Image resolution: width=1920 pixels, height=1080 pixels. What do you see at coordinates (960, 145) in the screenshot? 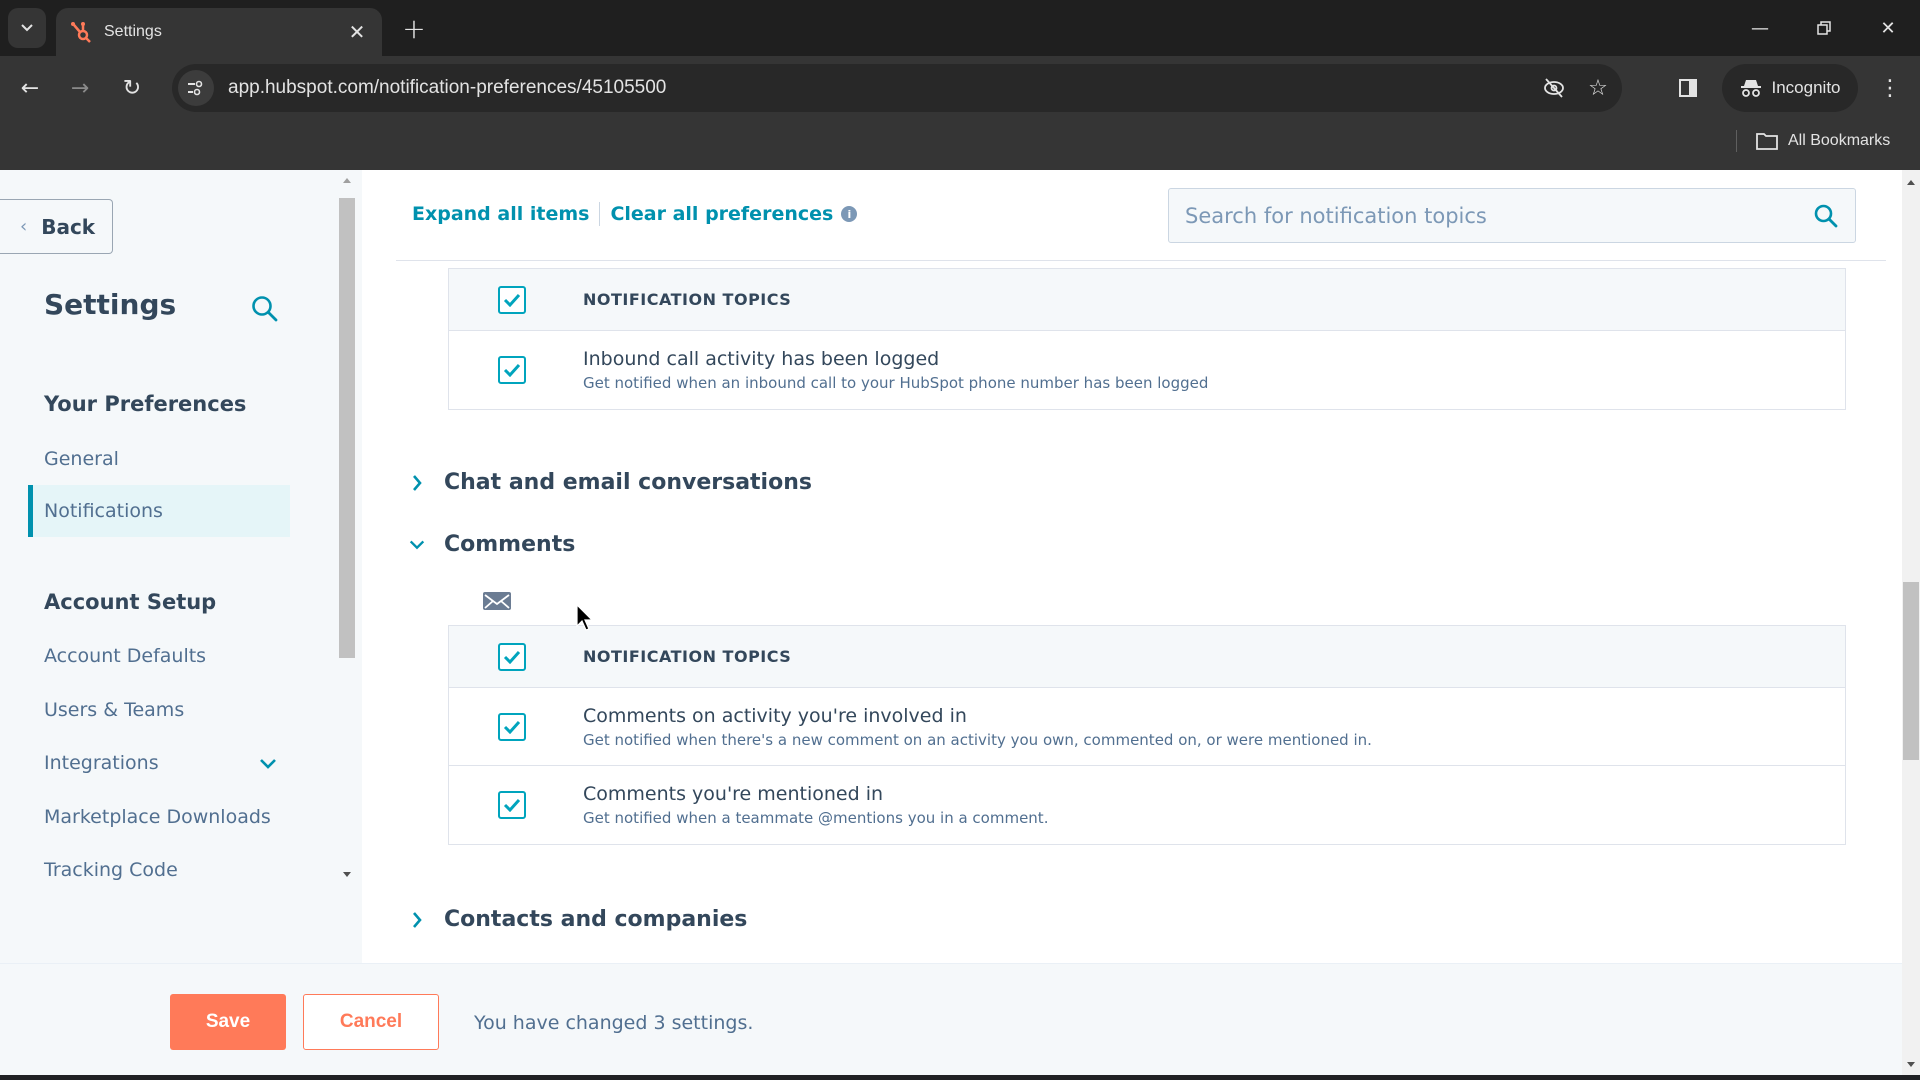
I see `bookmarks-bar: All Bookmarks` at bounding box center [960, 145].